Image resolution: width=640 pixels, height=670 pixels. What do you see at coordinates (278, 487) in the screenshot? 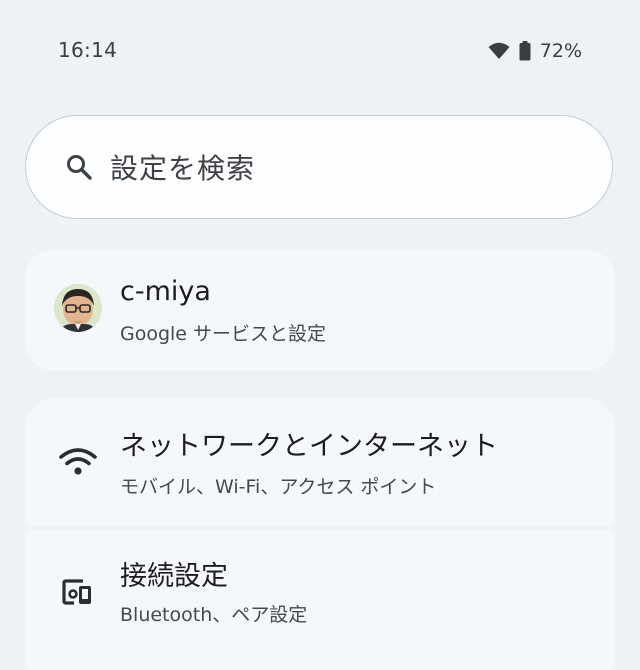
I see `settings-item-subtitle: モバイル、Wi-Fi、アクセス ポイント` at bounding box center [278, 487].